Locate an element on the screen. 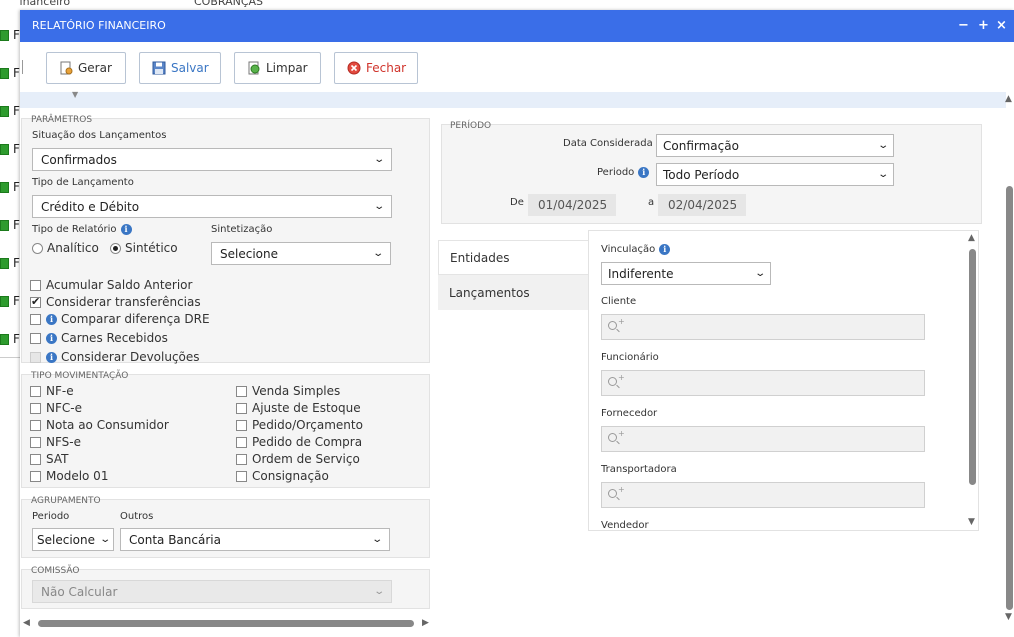  horizontal-scrollbar: ◀ ▶ is located at coordinates (230, 623).